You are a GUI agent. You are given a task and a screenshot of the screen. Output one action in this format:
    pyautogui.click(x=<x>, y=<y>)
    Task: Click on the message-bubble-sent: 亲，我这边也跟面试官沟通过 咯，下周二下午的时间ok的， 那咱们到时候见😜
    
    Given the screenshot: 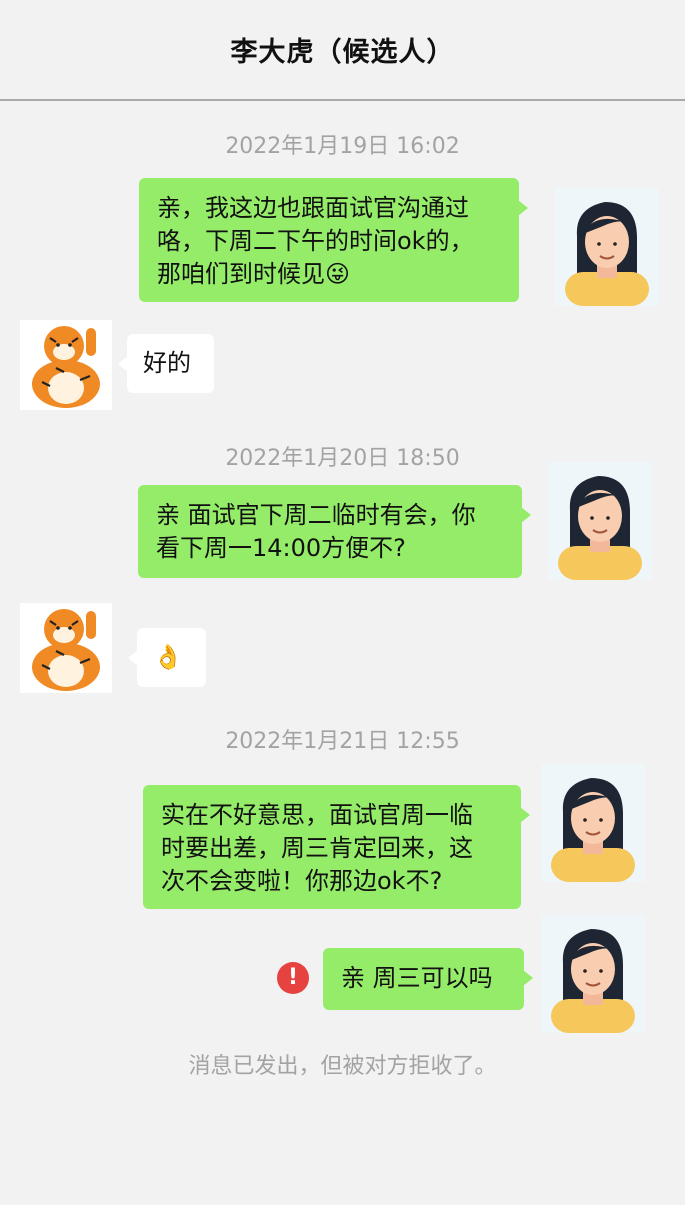 What is the action you would take?
    pyautogui.click(x=333, y=240)
    